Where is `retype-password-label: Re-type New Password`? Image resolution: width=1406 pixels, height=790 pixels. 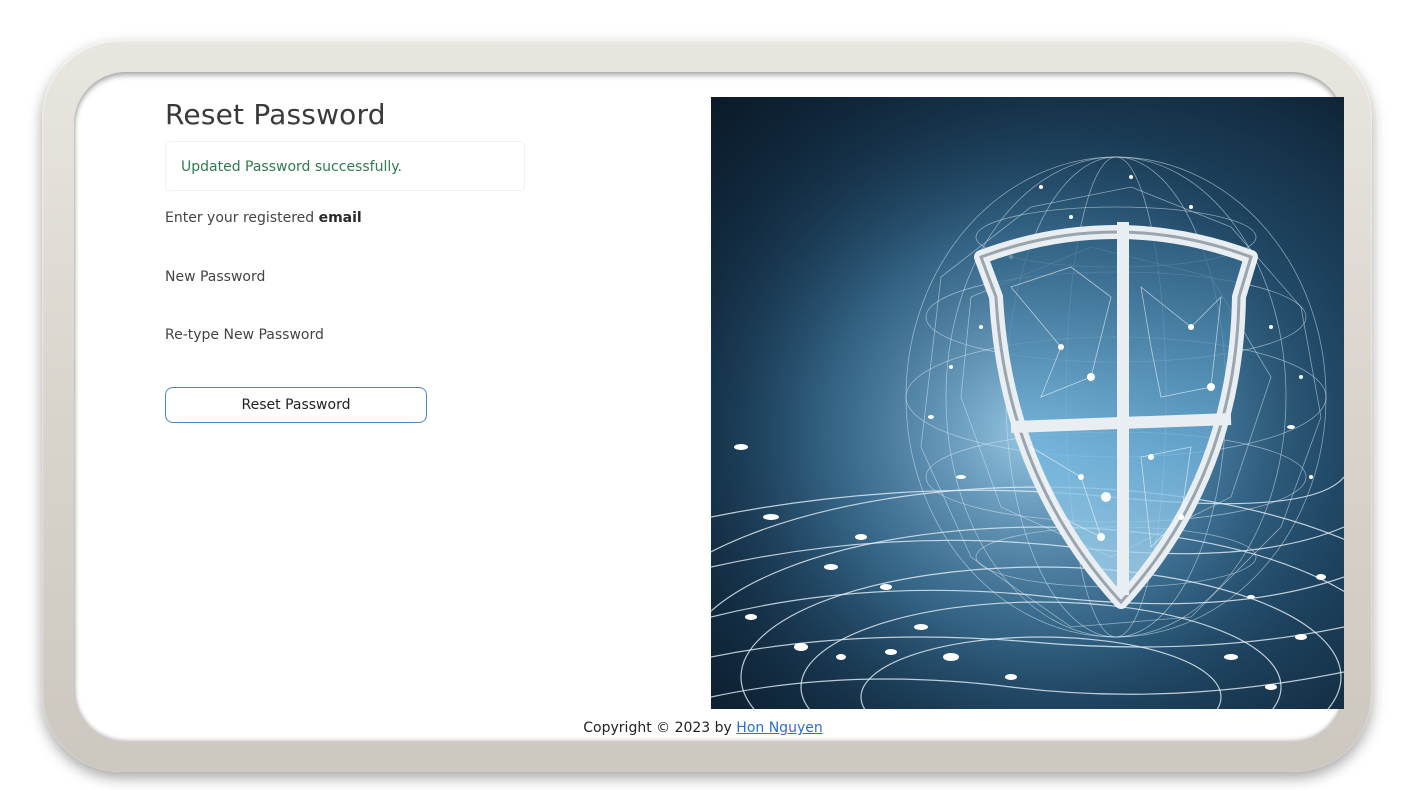
retype-password-label: Re-type New Password is located at coordinates (244, 335).